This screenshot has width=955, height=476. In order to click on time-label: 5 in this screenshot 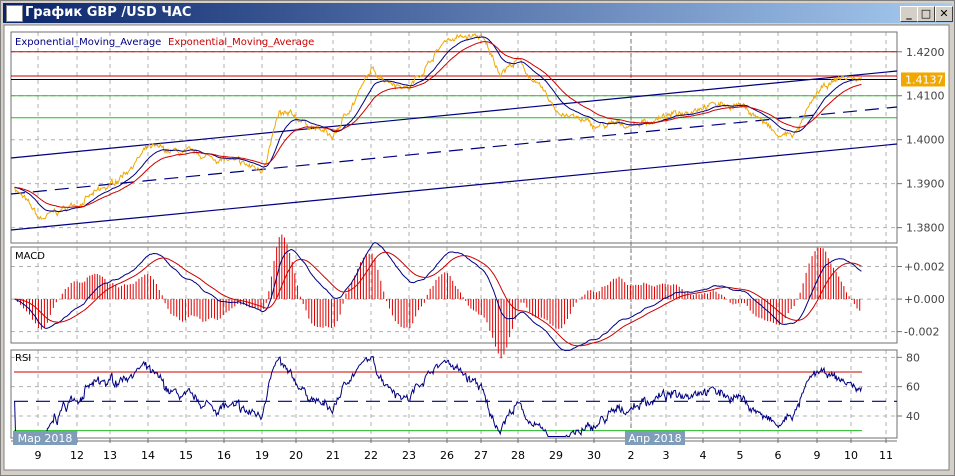, I will do `click(740, 455)`.